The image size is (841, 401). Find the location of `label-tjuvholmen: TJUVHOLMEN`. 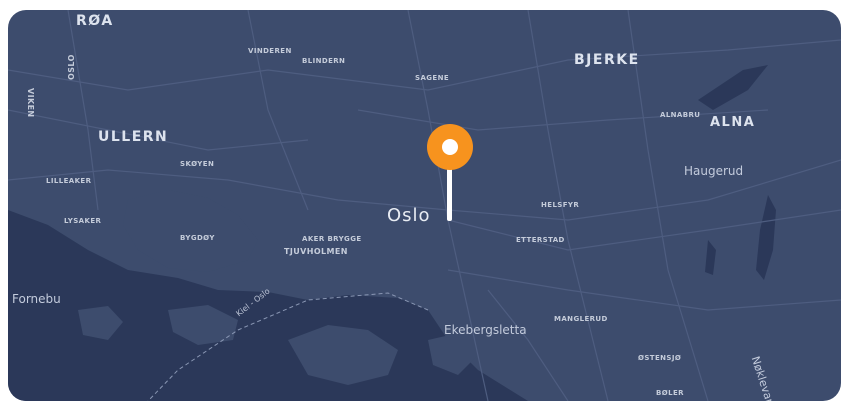

label-tjuvholmen: TJUVHOLMEN is located at coordinates (316, 251).